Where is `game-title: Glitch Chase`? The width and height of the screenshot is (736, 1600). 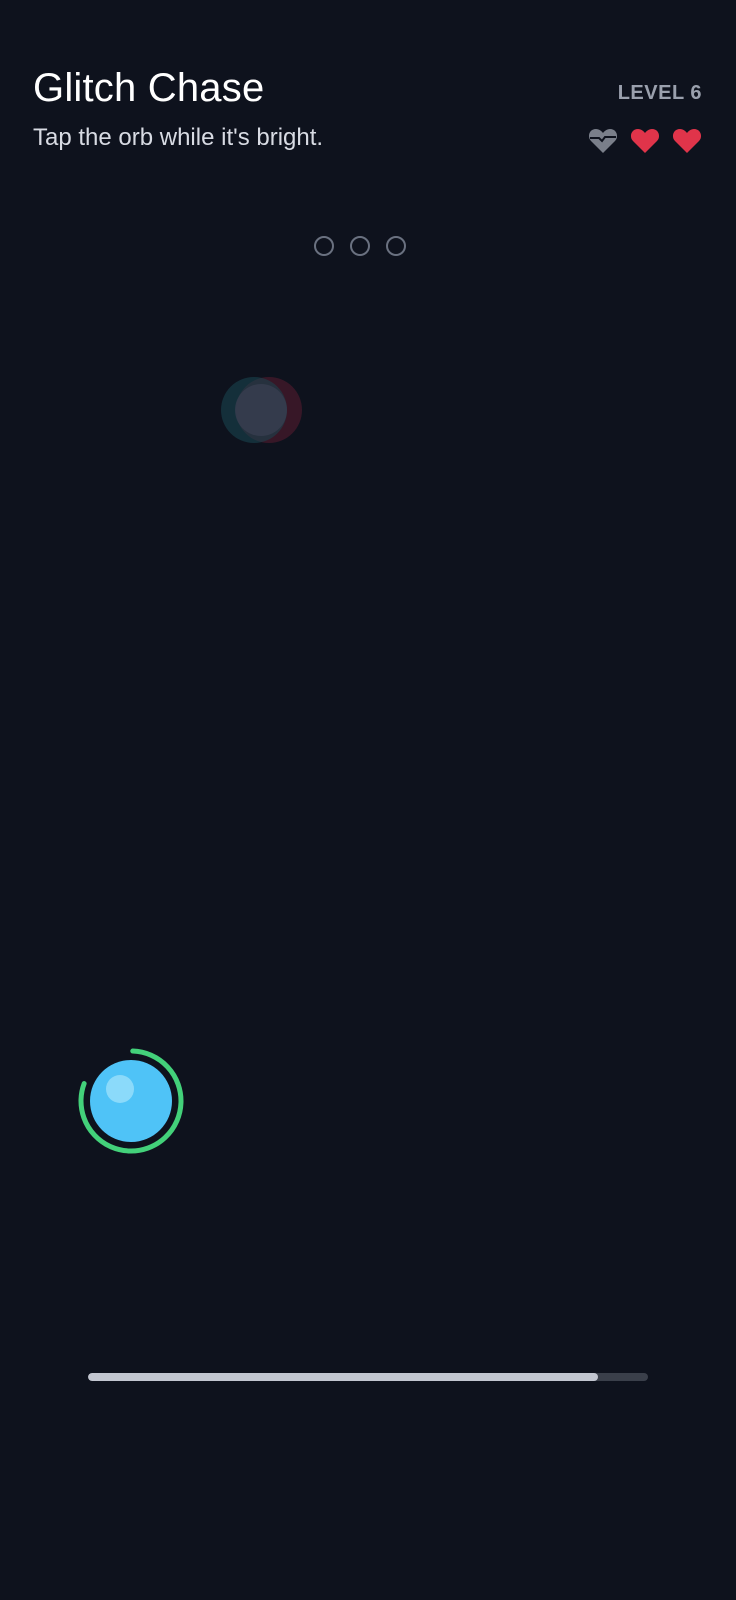 game-title: Glitch Chase is located at coordinates (149, 88).